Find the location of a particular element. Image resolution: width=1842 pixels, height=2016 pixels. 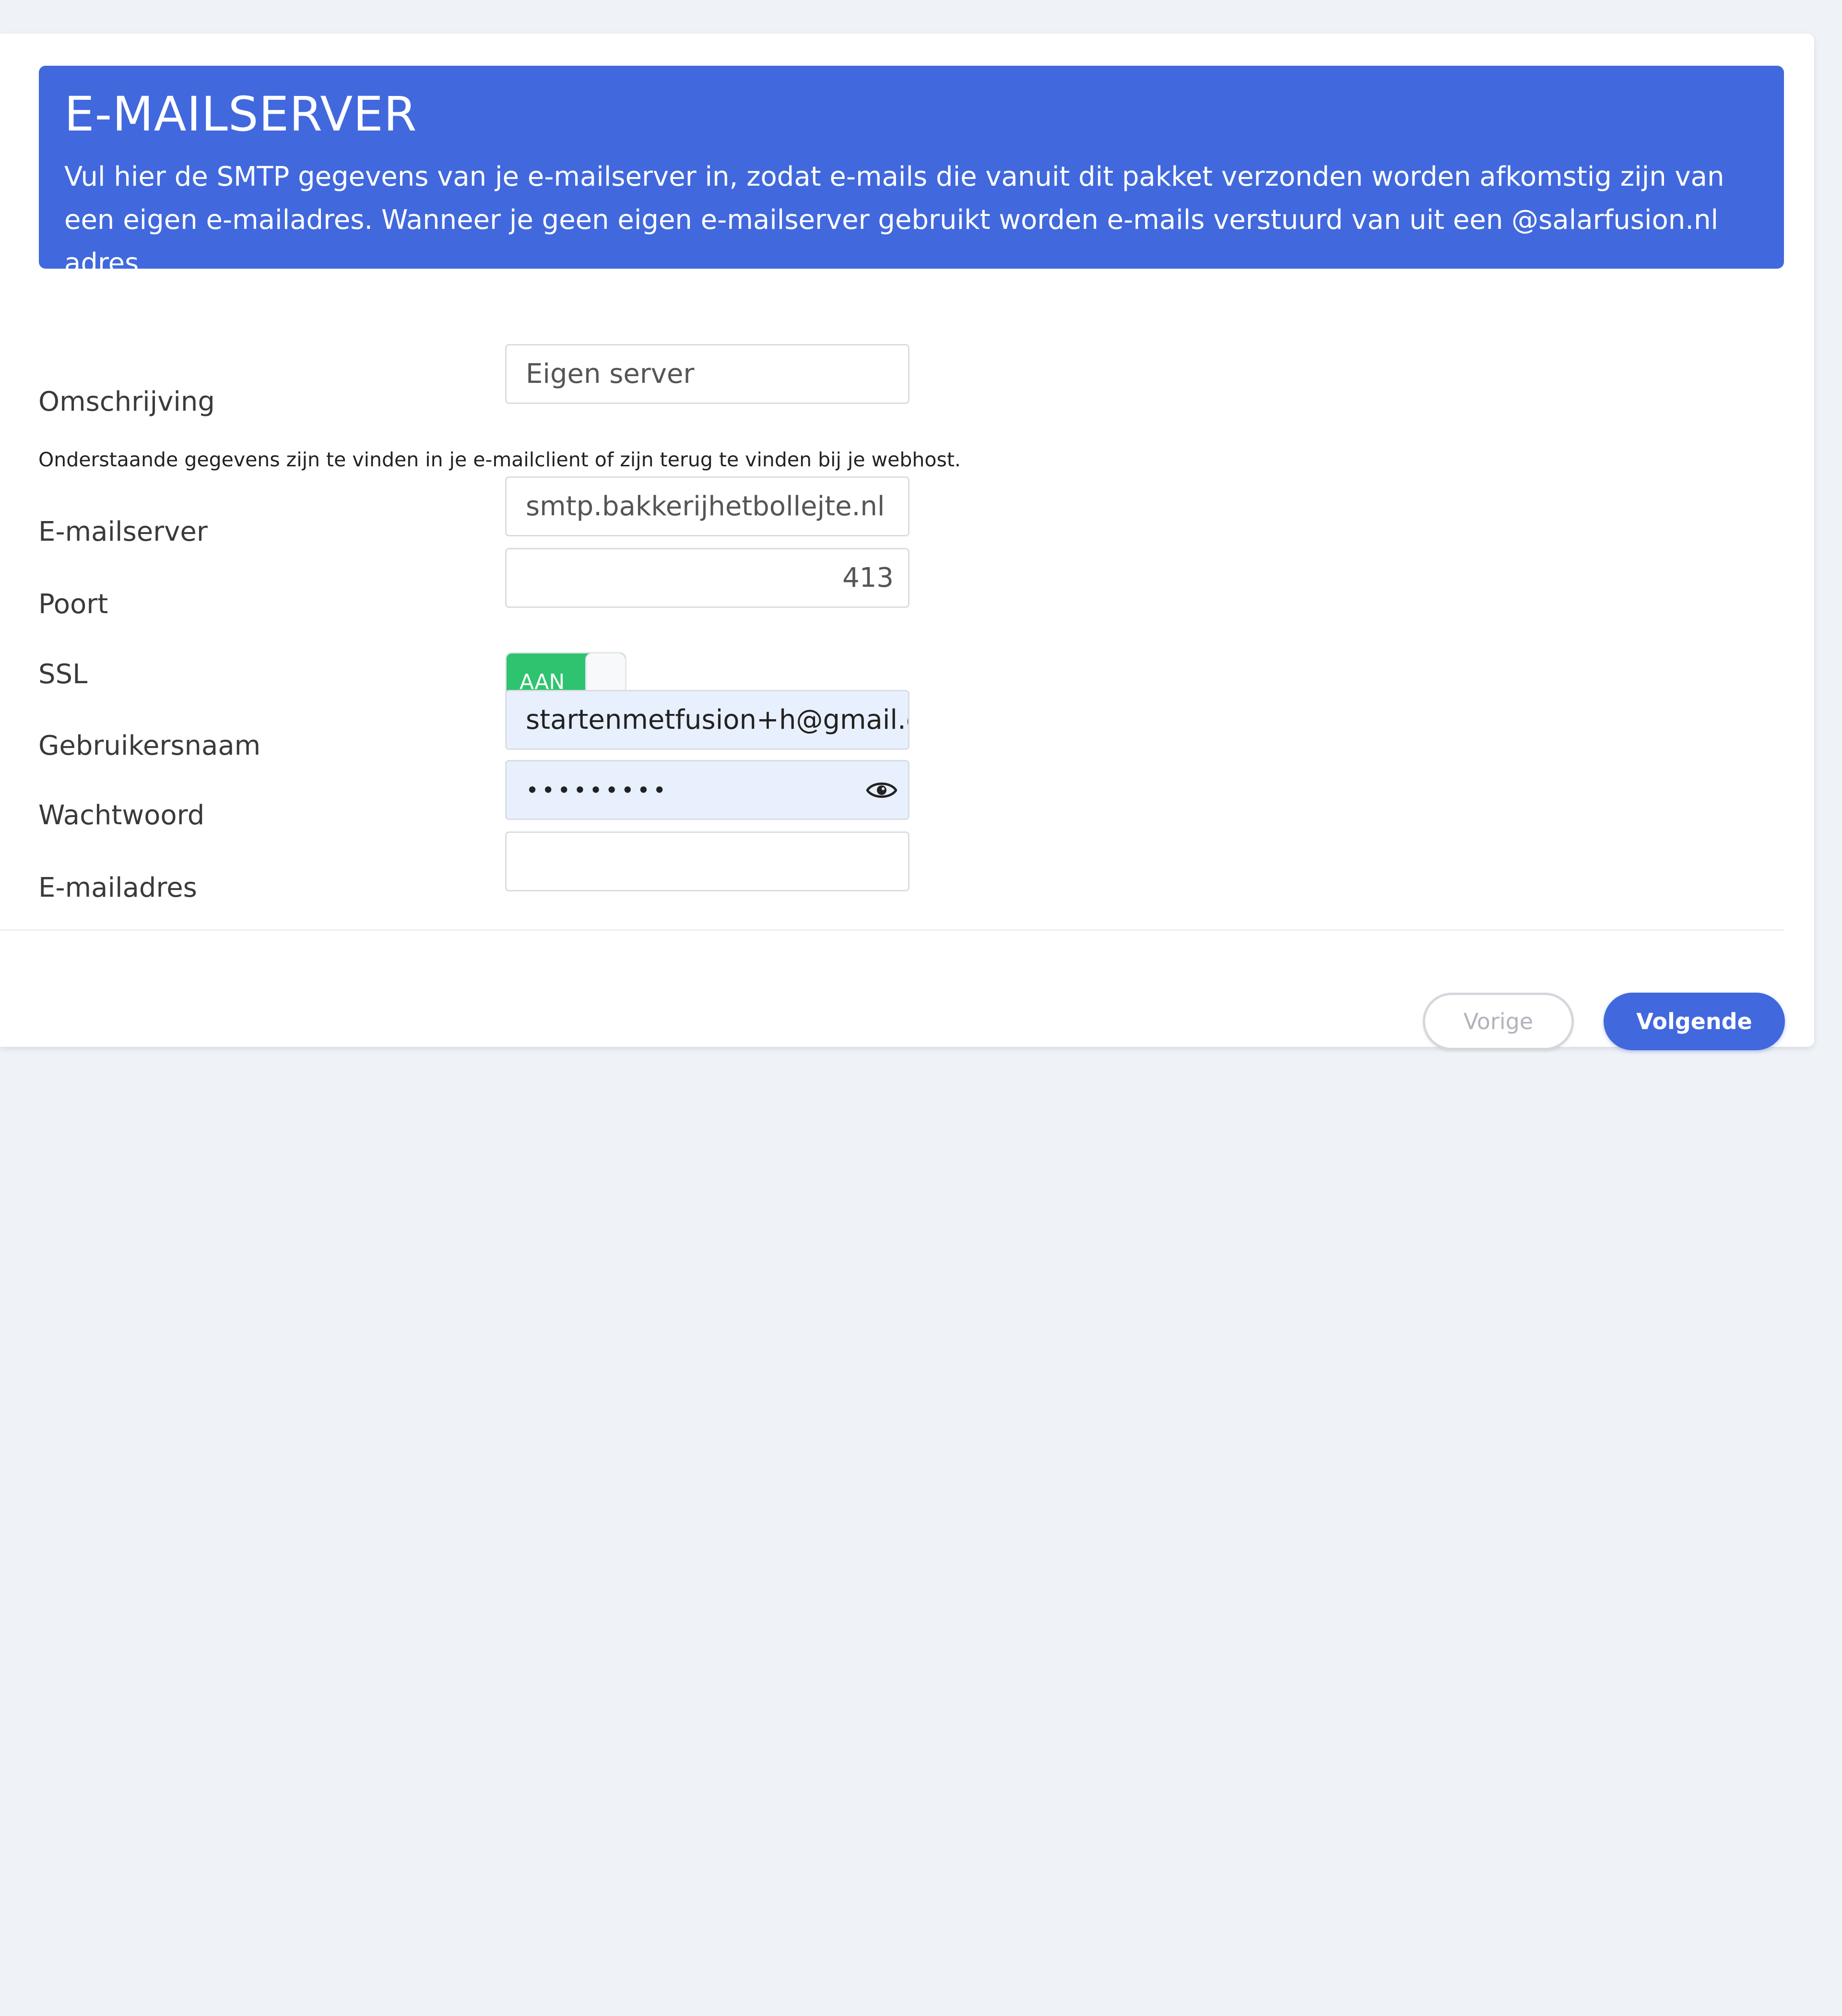

username-field: startenmetfusion+h@gmail.cor is located at coordinates (707, 720).